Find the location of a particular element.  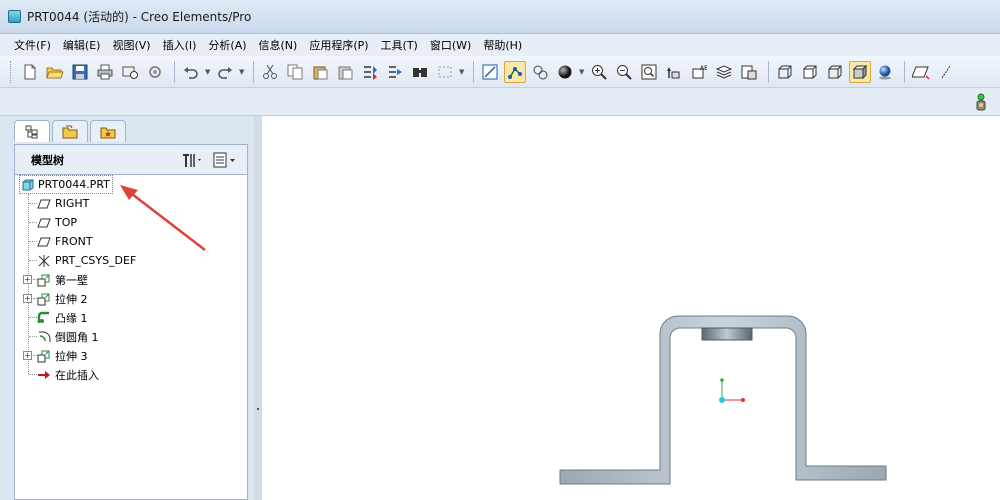

undo-dropdown-icon: ▼ is located at coordinates (208, 72).